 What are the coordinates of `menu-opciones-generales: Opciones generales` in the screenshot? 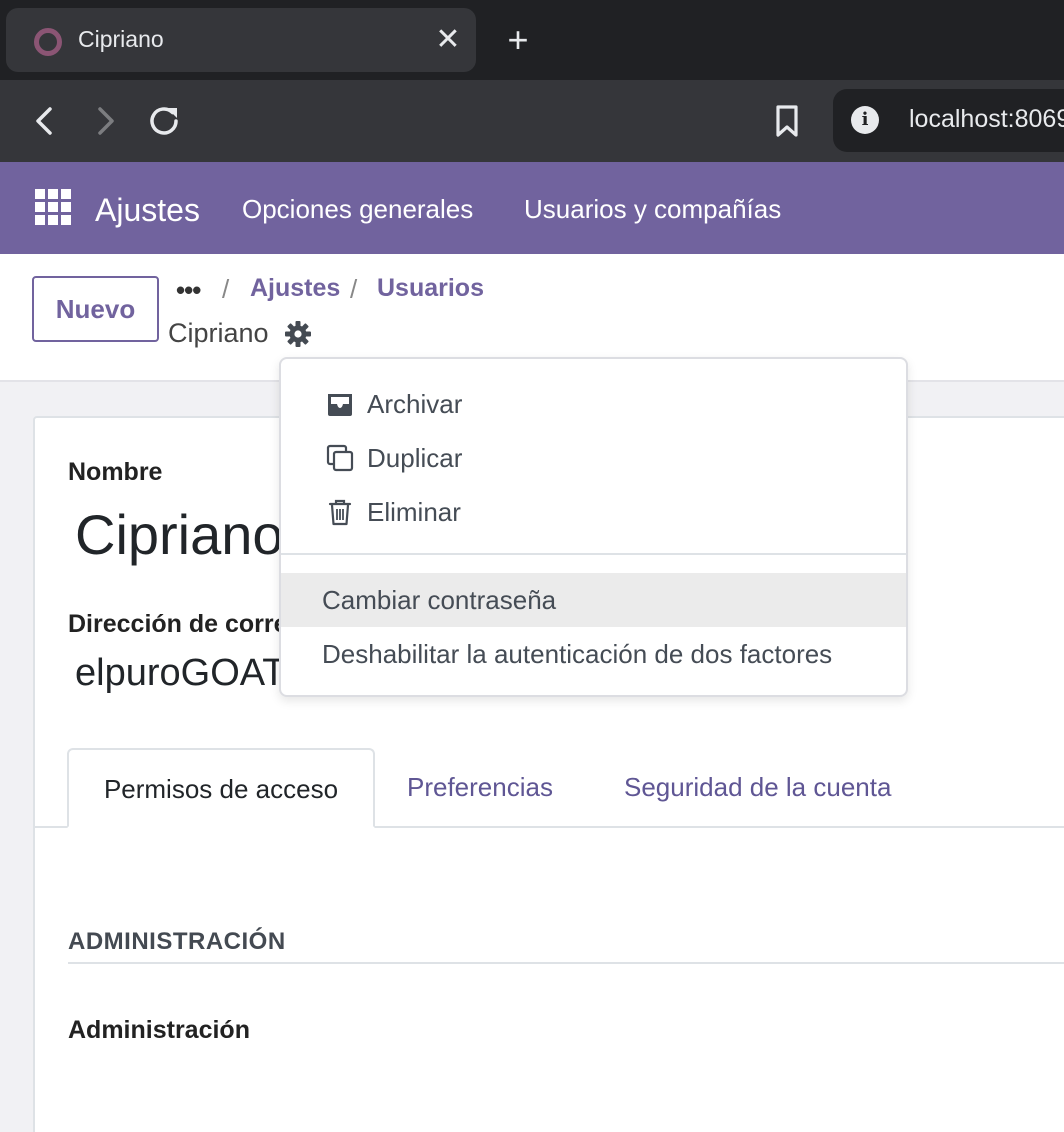 It's located at (357, 209).